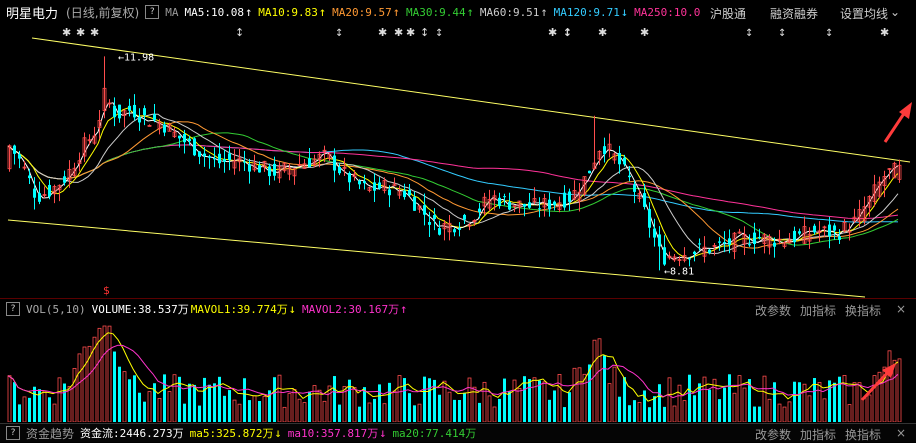 The width and height of the screenshot is (916, 443). I want to click on volume-edit-params-button: 改参数, so click(773, 310).